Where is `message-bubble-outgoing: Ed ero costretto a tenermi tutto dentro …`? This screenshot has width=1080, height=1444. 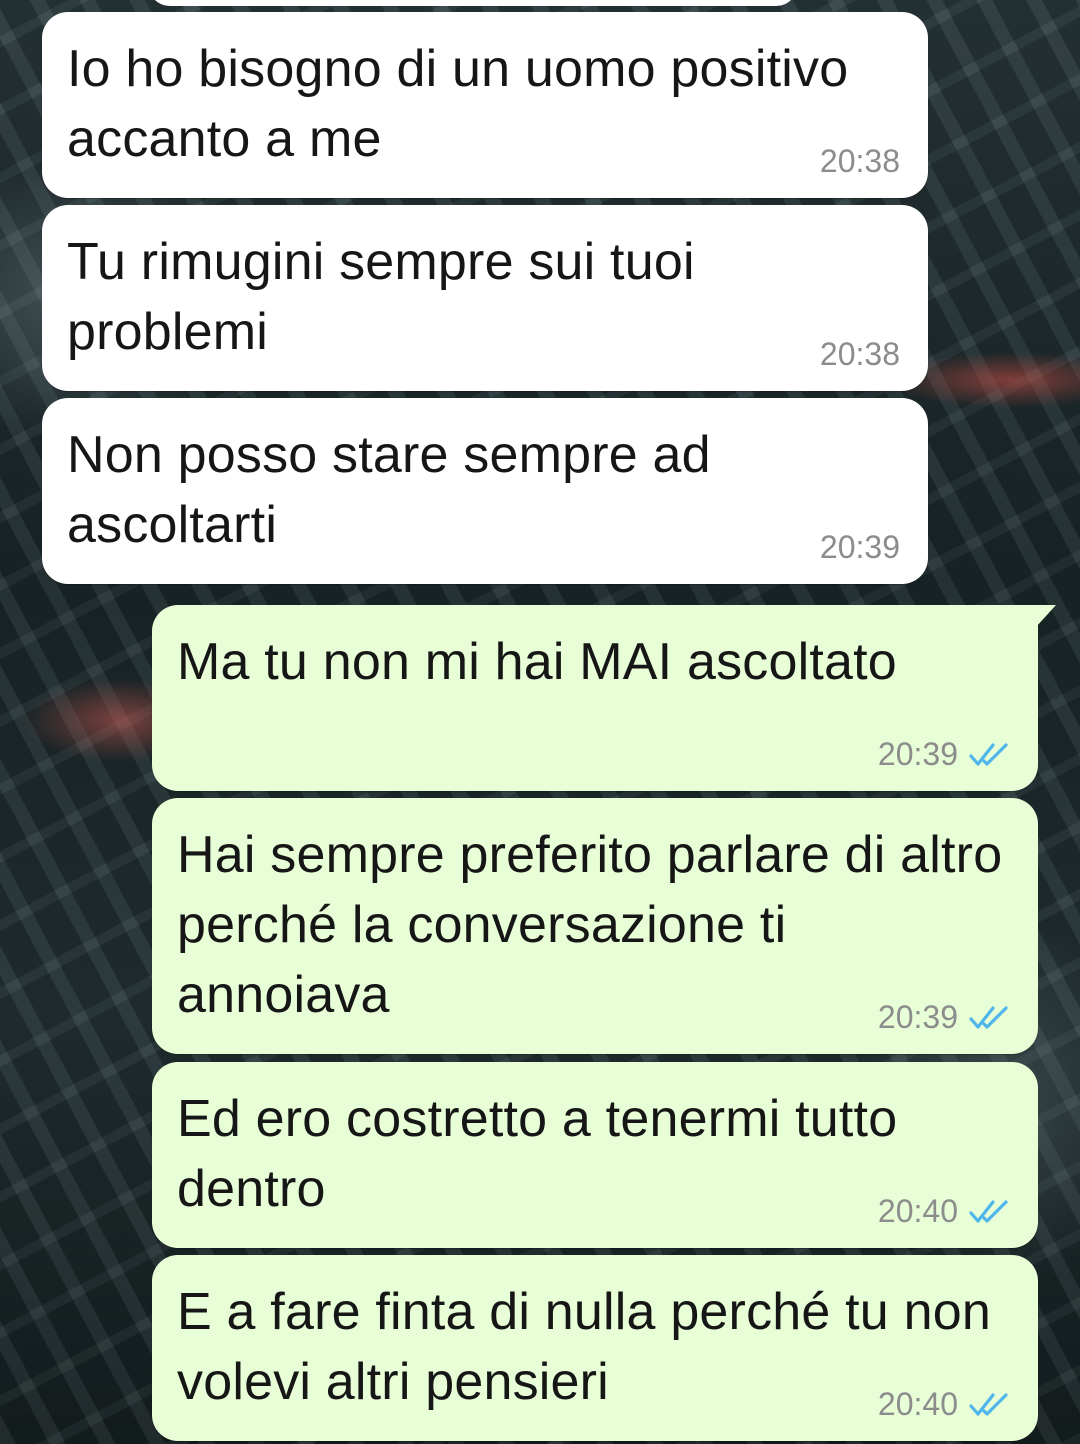
message-bubble-outgoing: Ed ero costretto a tenermi tutto dentro … is located at coordinates (595, 1155).